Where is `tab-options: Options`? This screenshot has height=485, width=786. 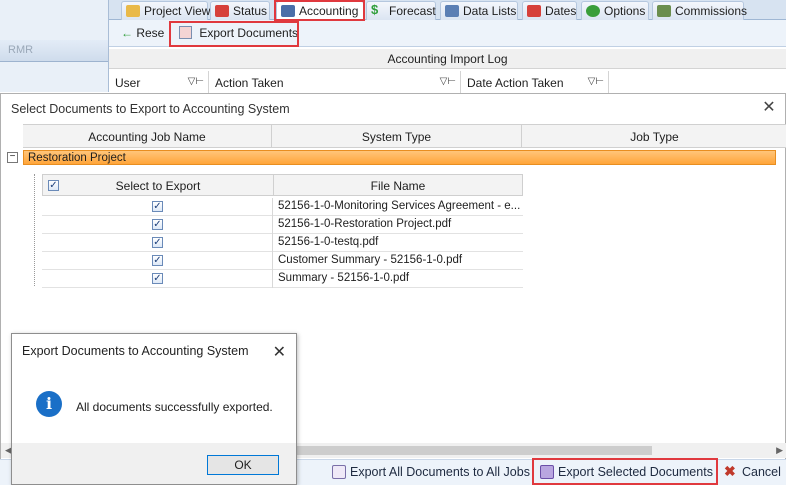 tab-options: Options is located at coordinates (615, 10).